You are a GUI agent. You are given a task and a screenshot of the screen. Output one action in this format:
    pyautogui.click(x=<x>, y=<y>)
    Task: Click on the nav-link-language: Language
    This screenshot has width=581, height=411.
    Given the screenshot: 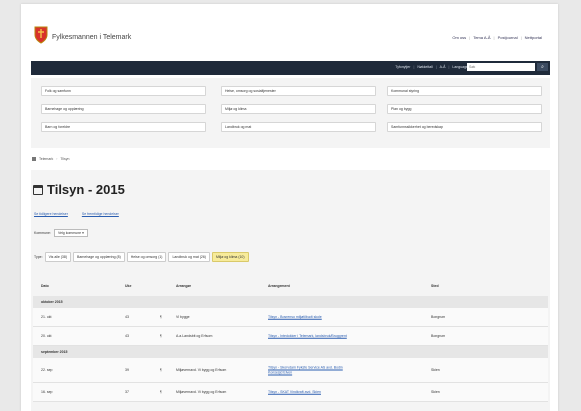 What is the action you would take?
    pyautogui.click(x=460, y=67)
    